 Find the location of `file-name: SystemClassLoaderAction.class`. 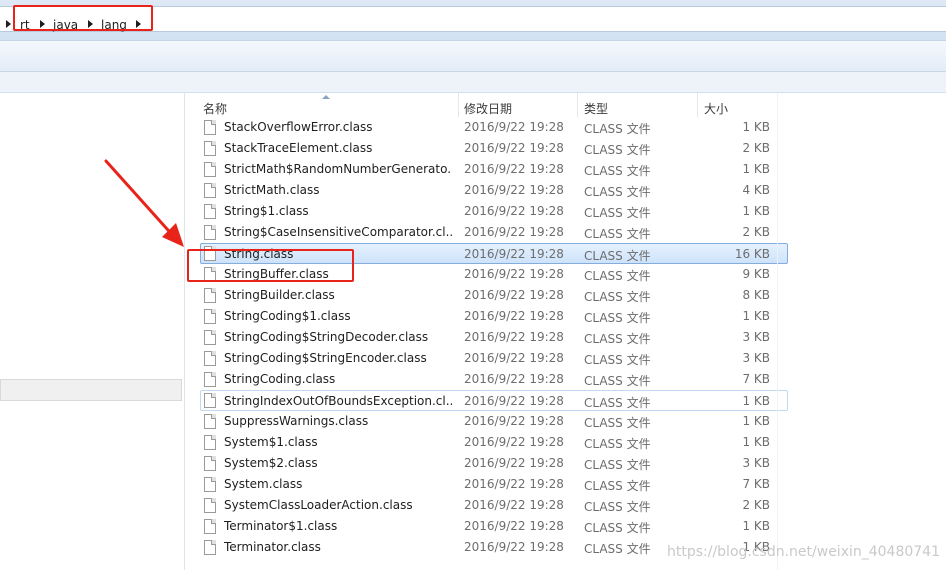

file-name: SystemClassLoaderAction.class is located at coordinates (318, 505).